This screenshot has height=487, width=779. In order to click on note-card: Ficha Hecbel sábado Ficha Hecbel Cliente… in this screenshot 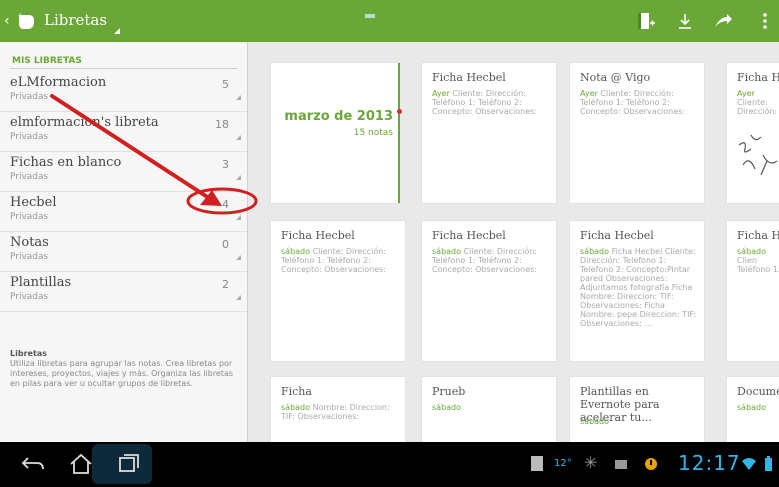, I will do `click(637, 291)`.